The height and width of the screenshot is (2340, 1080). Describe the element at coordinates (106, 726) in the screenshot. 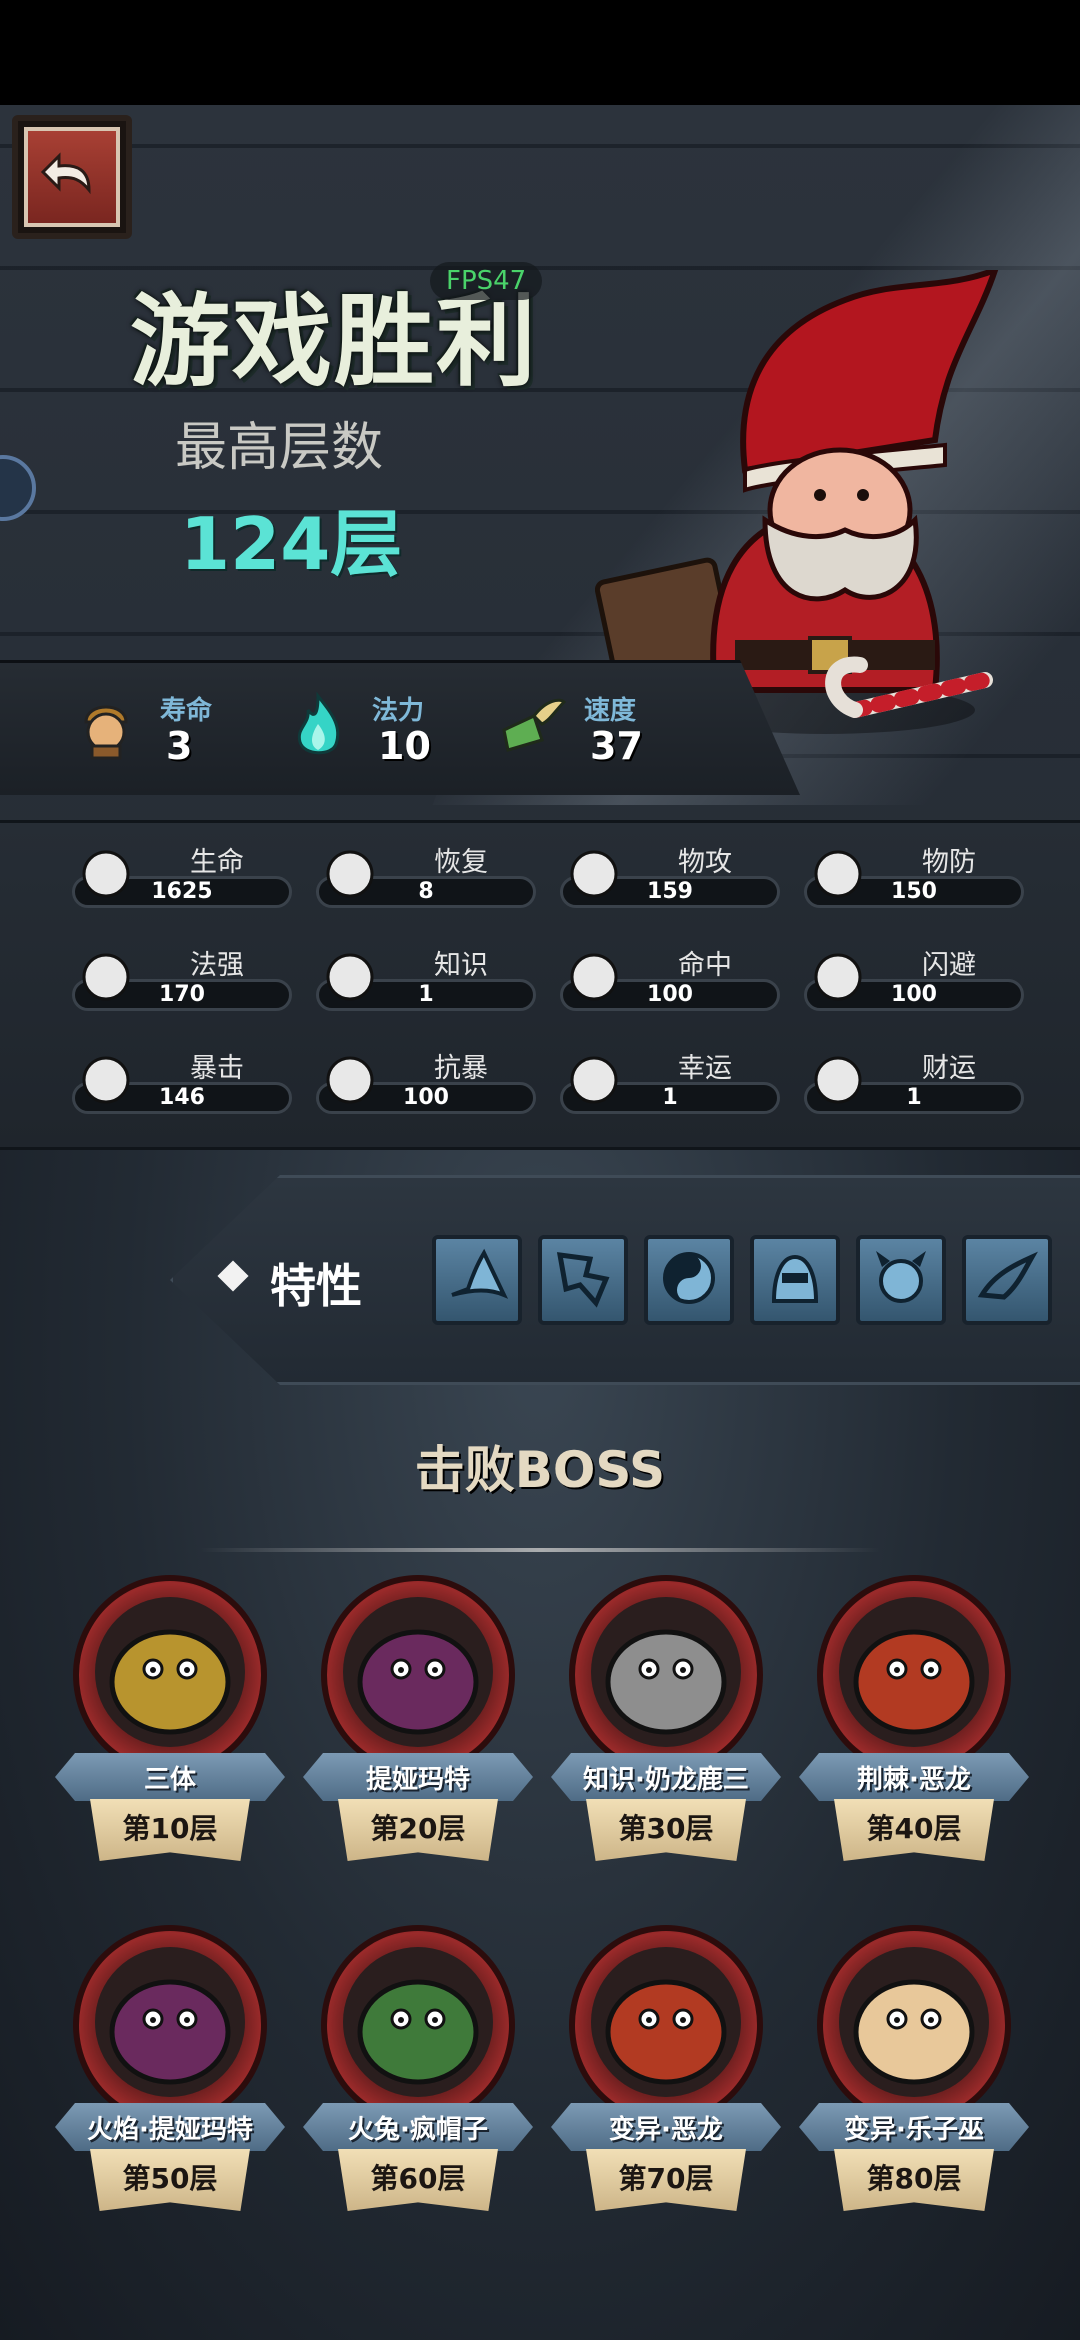

I see `warrior-head-icon` at that location.